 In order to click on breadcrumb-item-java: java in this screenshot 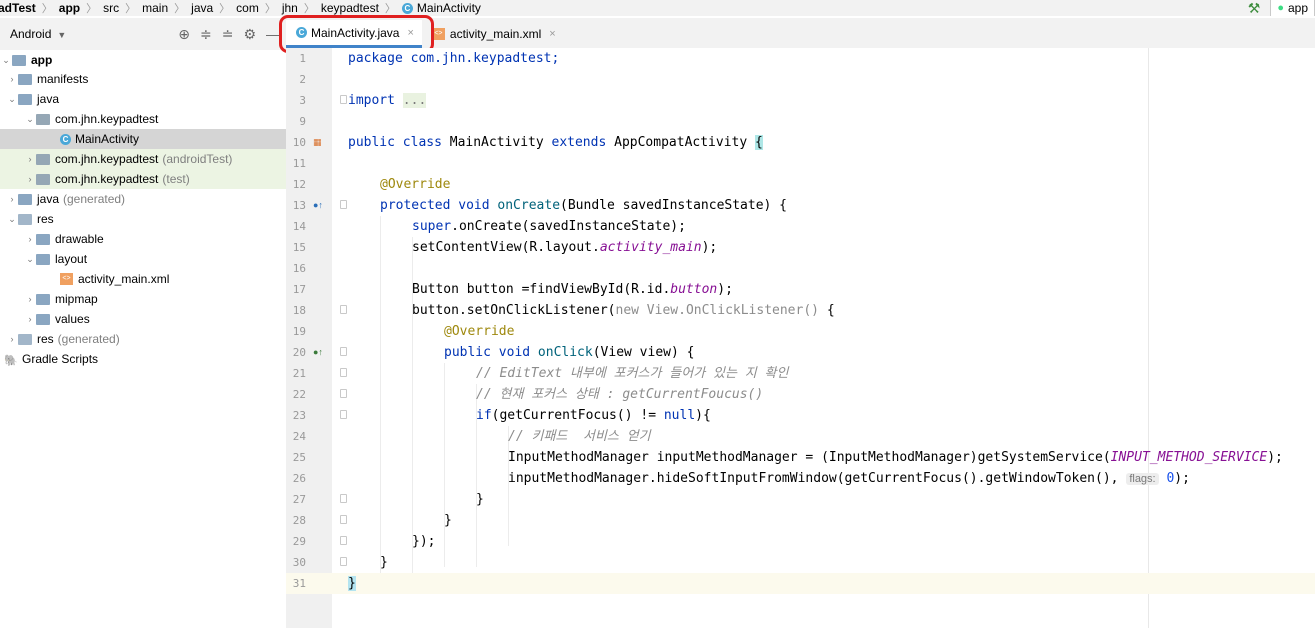, I will do `click(202, 8)`.